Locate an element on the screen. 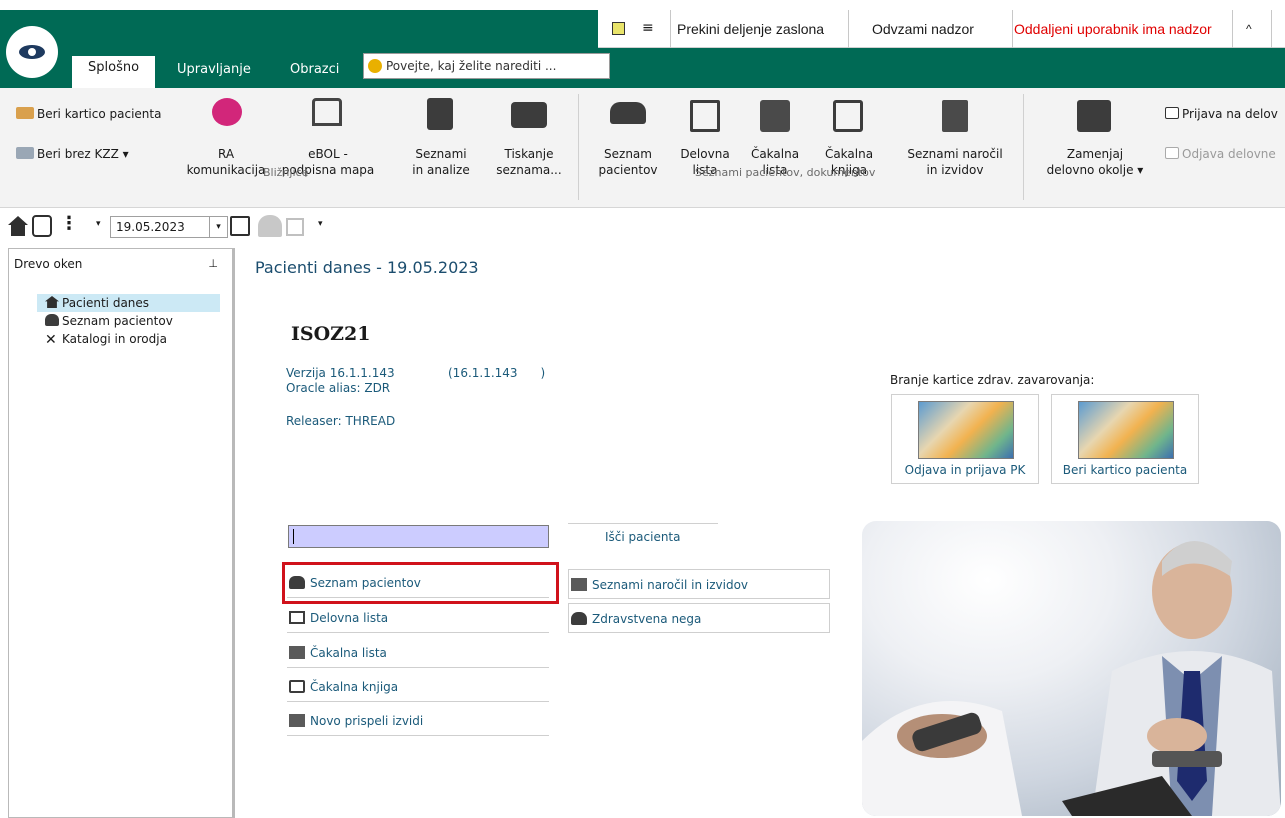 This screenshot has width=1285, height=818. tab-obrazci: Obrazci is located at coordinates (314, 74).